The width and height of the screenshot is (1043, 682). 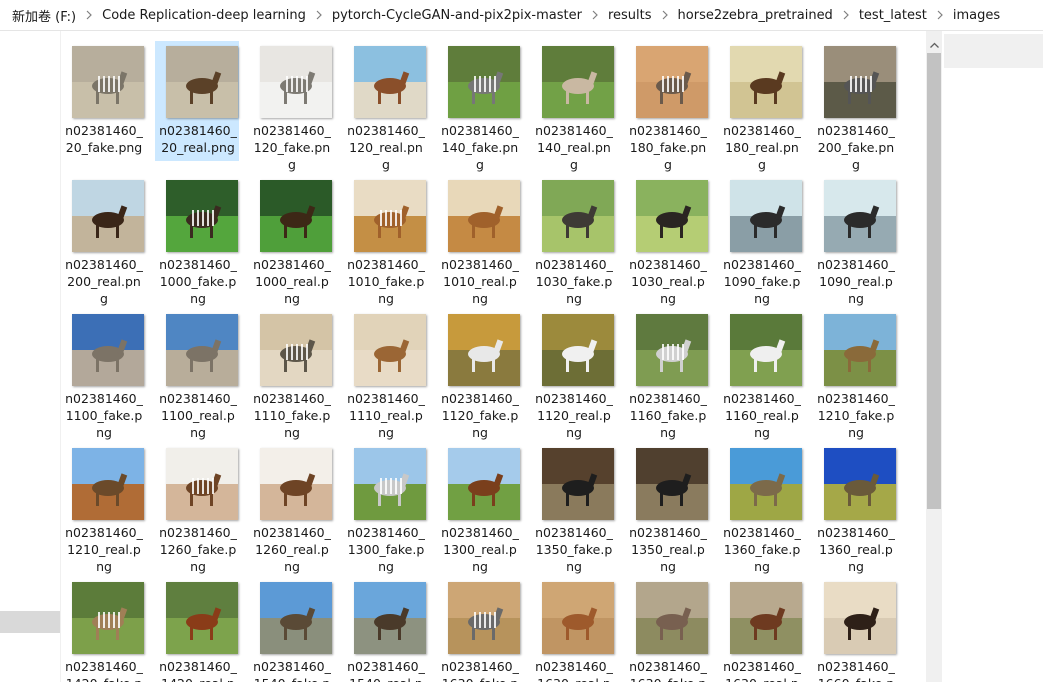 What do you see at coordinates (976, 15) in the screenshot?
I see `breadcrumb-item: images` at bounding box center [976, 15].